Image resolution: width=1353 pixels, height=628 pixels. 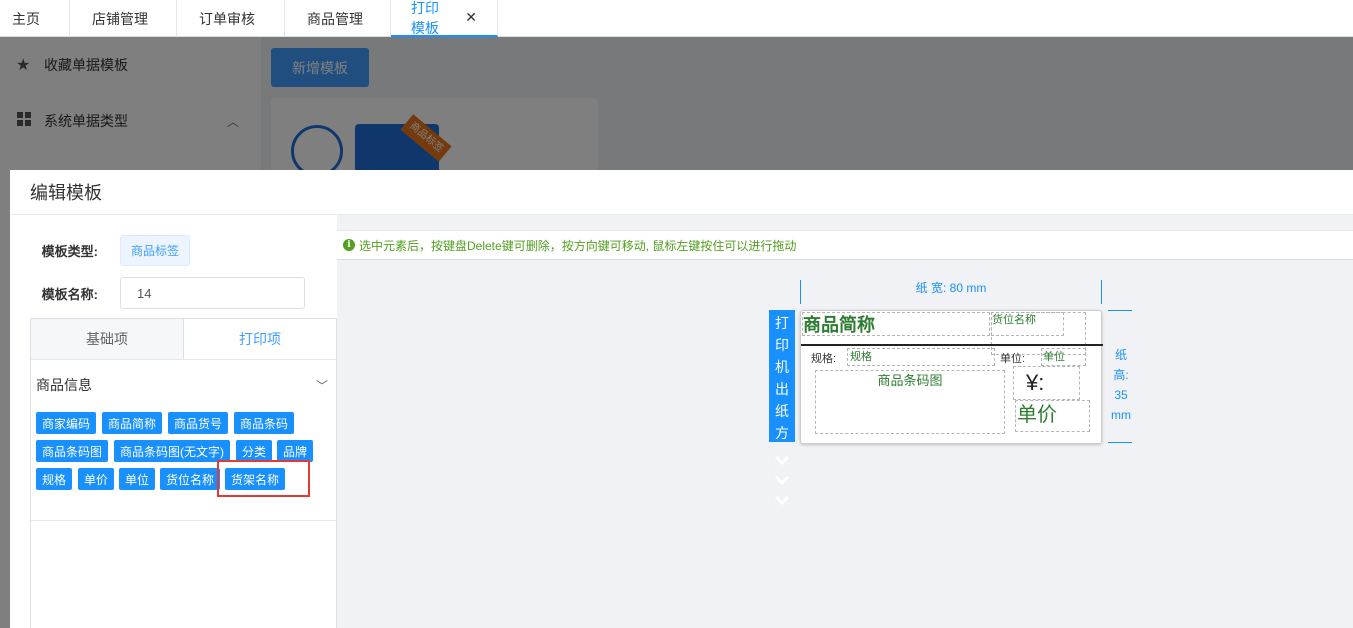 I want to click on direction-text: 打印机出纸方向, so click(x=782, y=378).